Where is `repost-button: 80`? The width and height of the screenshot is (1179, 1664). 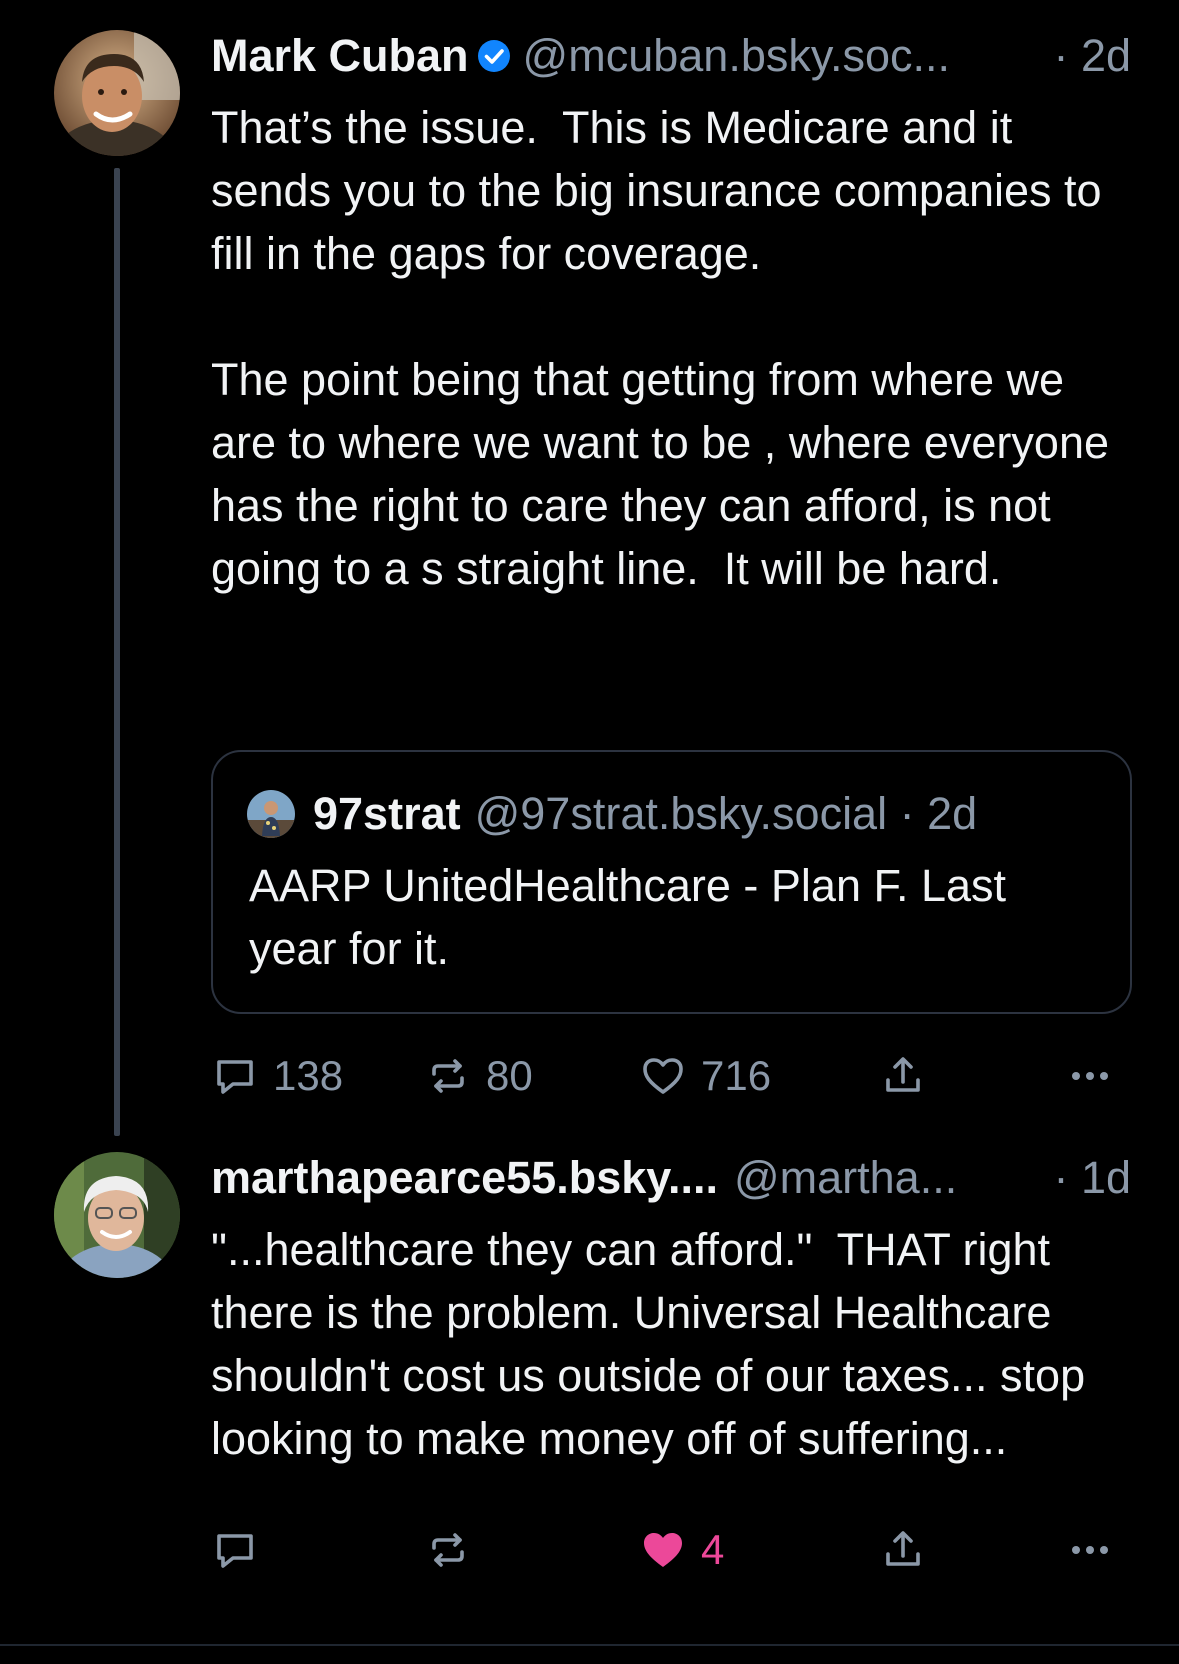 repost-button: 80 is located at coordinates (478, 1076).